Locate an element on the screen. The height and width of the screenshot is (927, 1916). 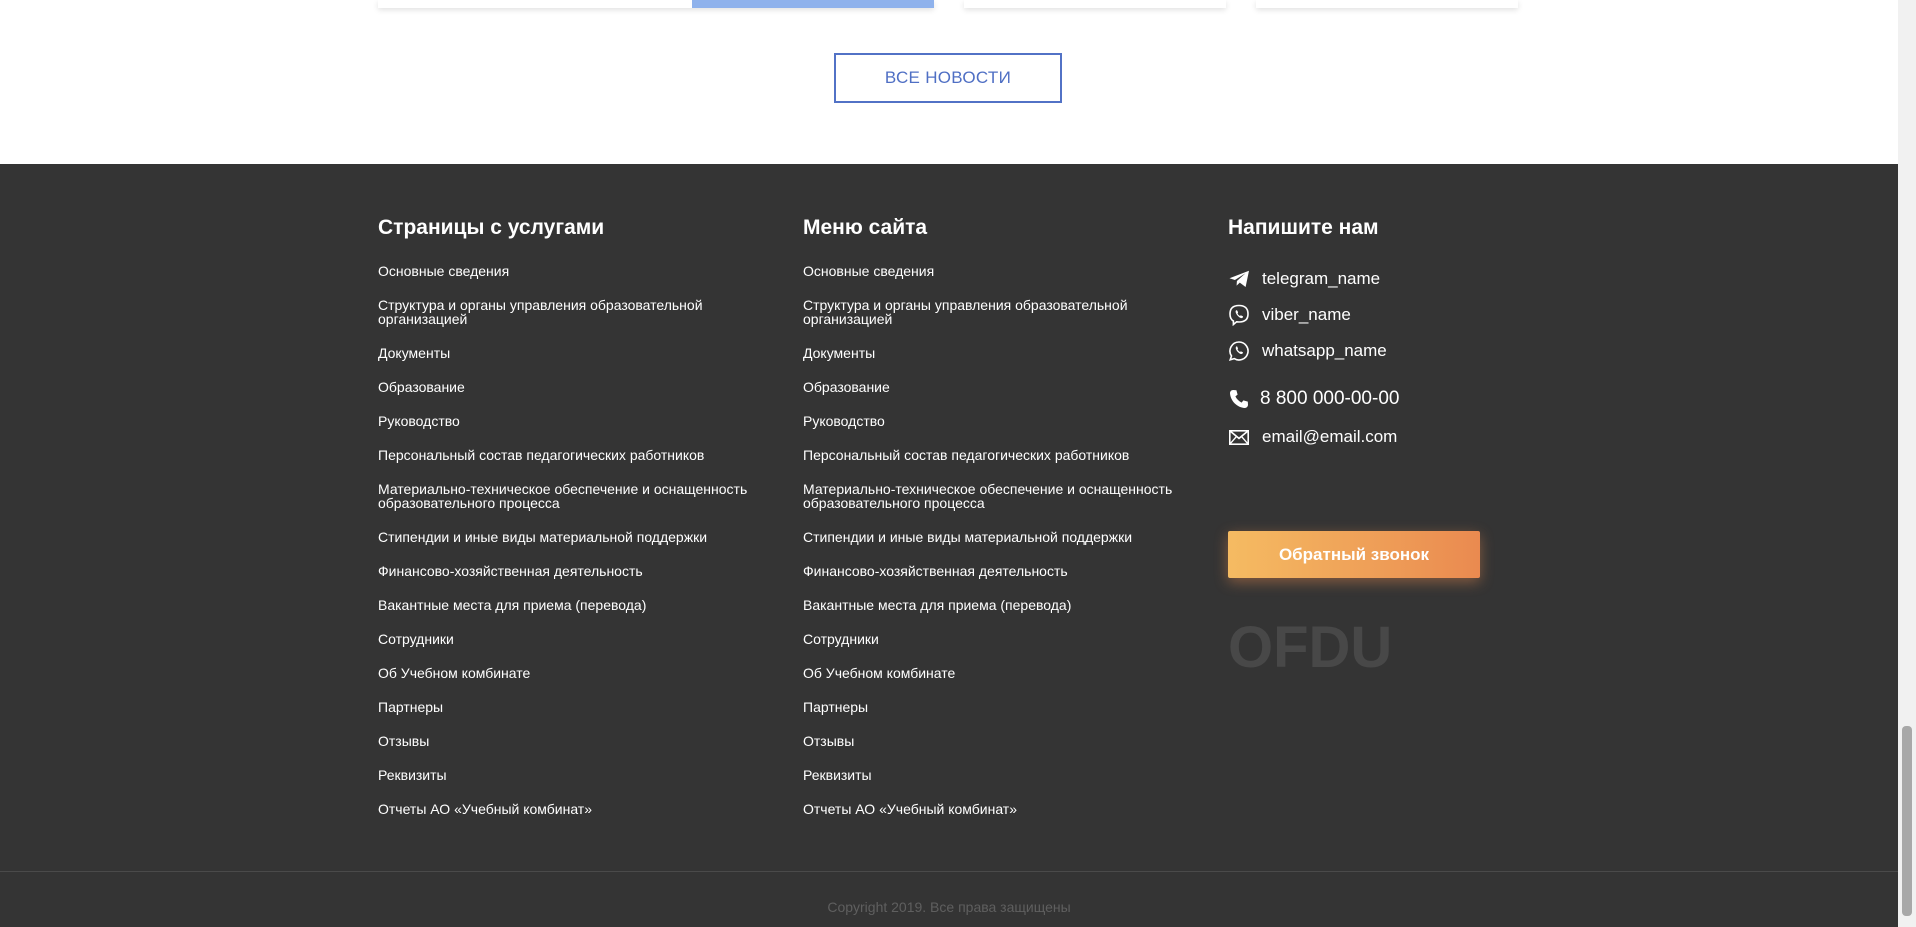
menu-link: Отчеты АО «Учебный комбинат» is located at coordinates (1003, 809).